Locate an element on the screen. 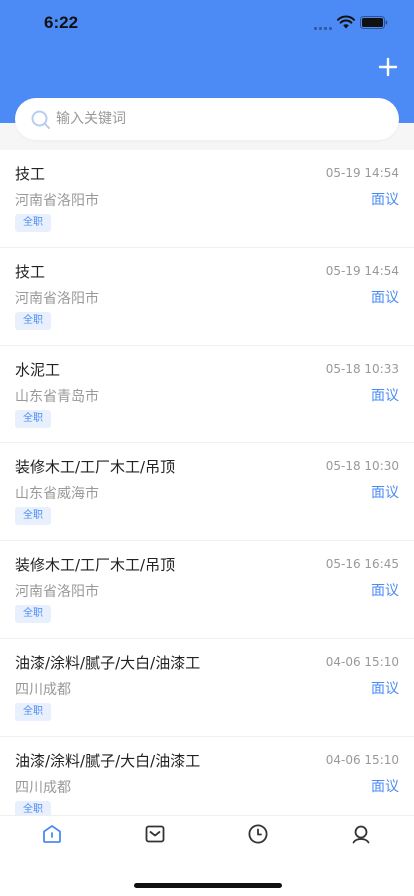 The width and height of the screenshot is (414, 896). cellular-signal-icon is located at coordinates (323, 27).